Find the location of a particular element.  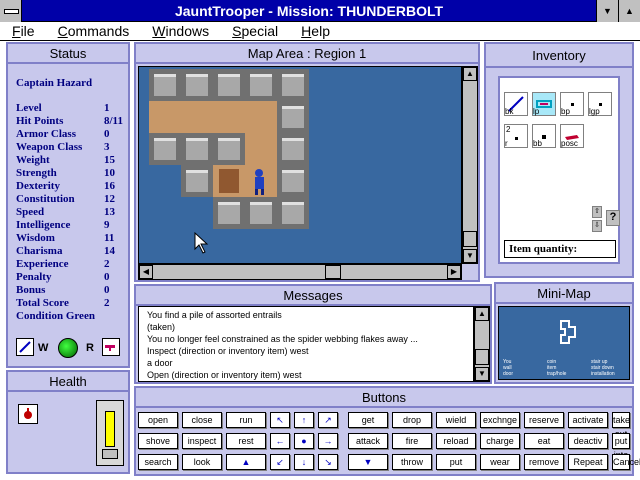

health-gauge-bar is located at coordinates (110, 429).